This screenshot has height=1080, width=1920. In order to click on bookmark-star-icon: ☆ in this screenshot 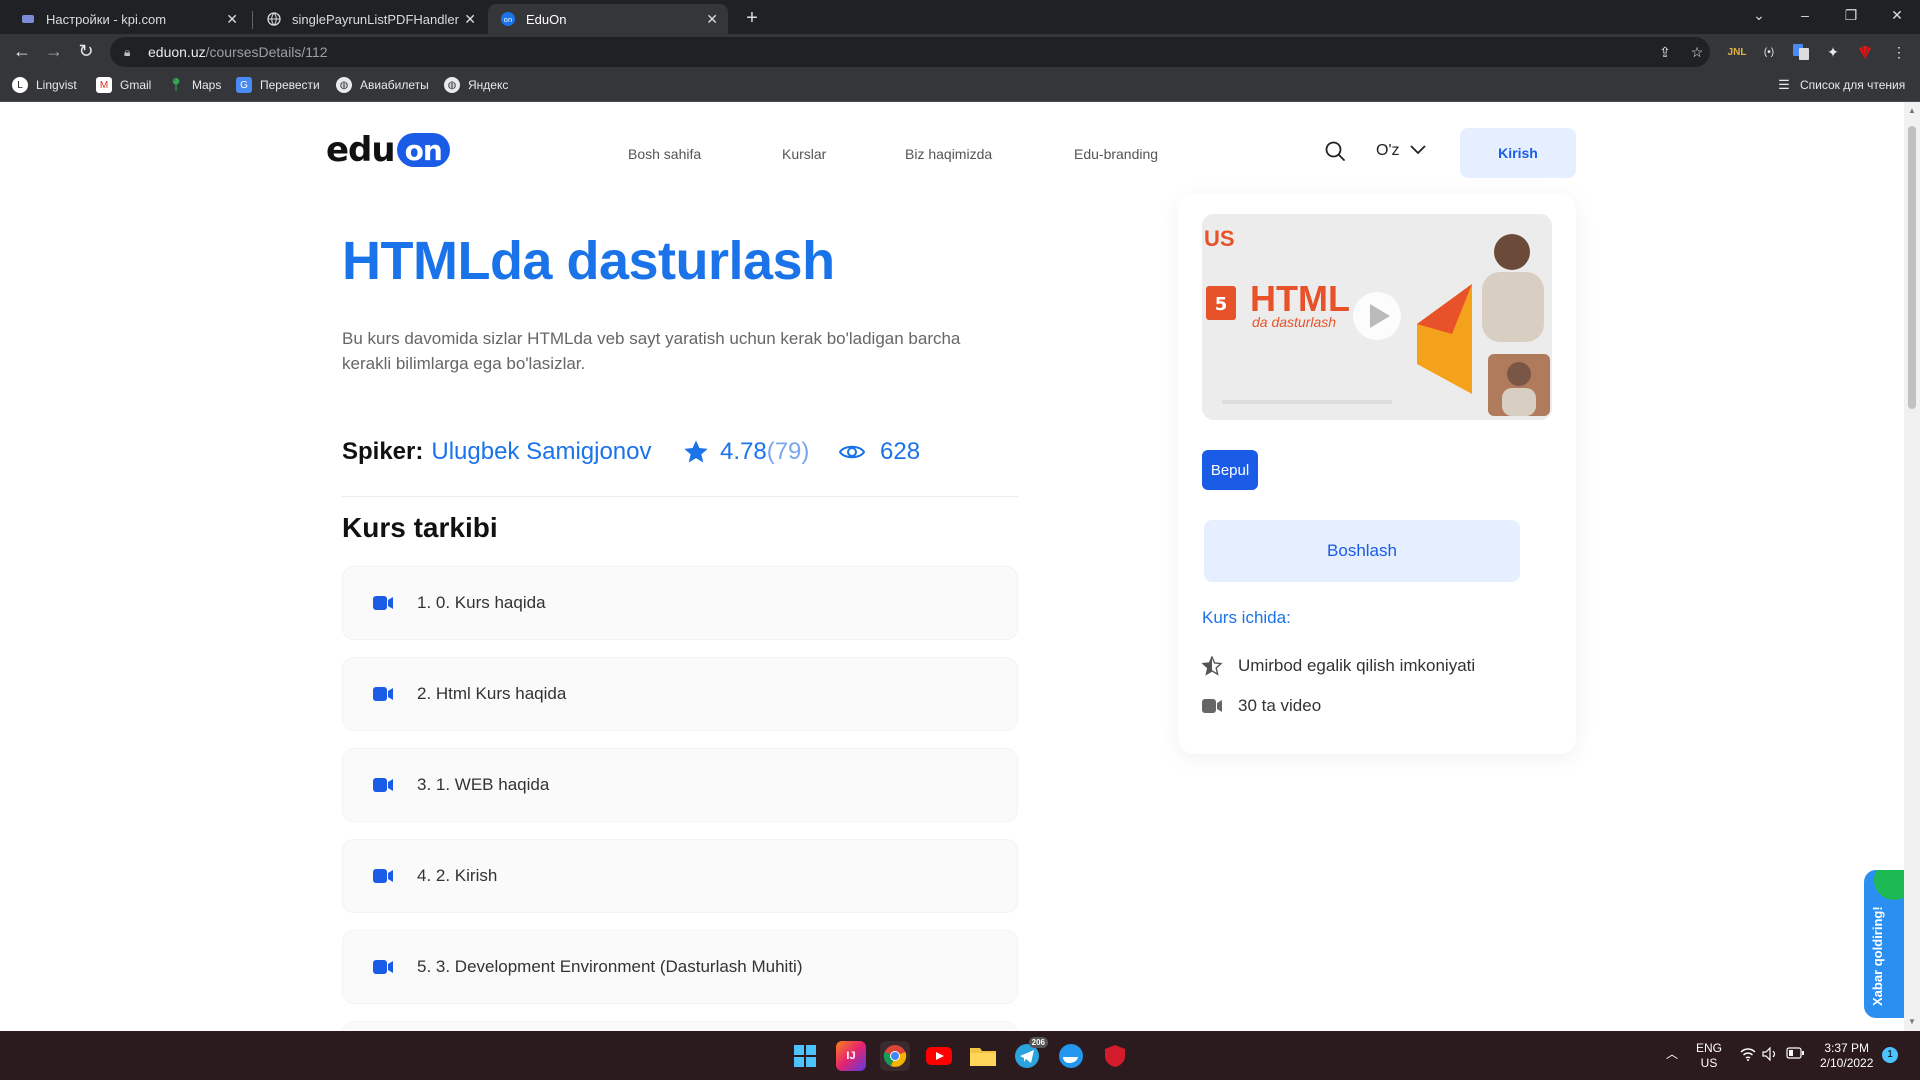, I will do `click(1697, 52)`.